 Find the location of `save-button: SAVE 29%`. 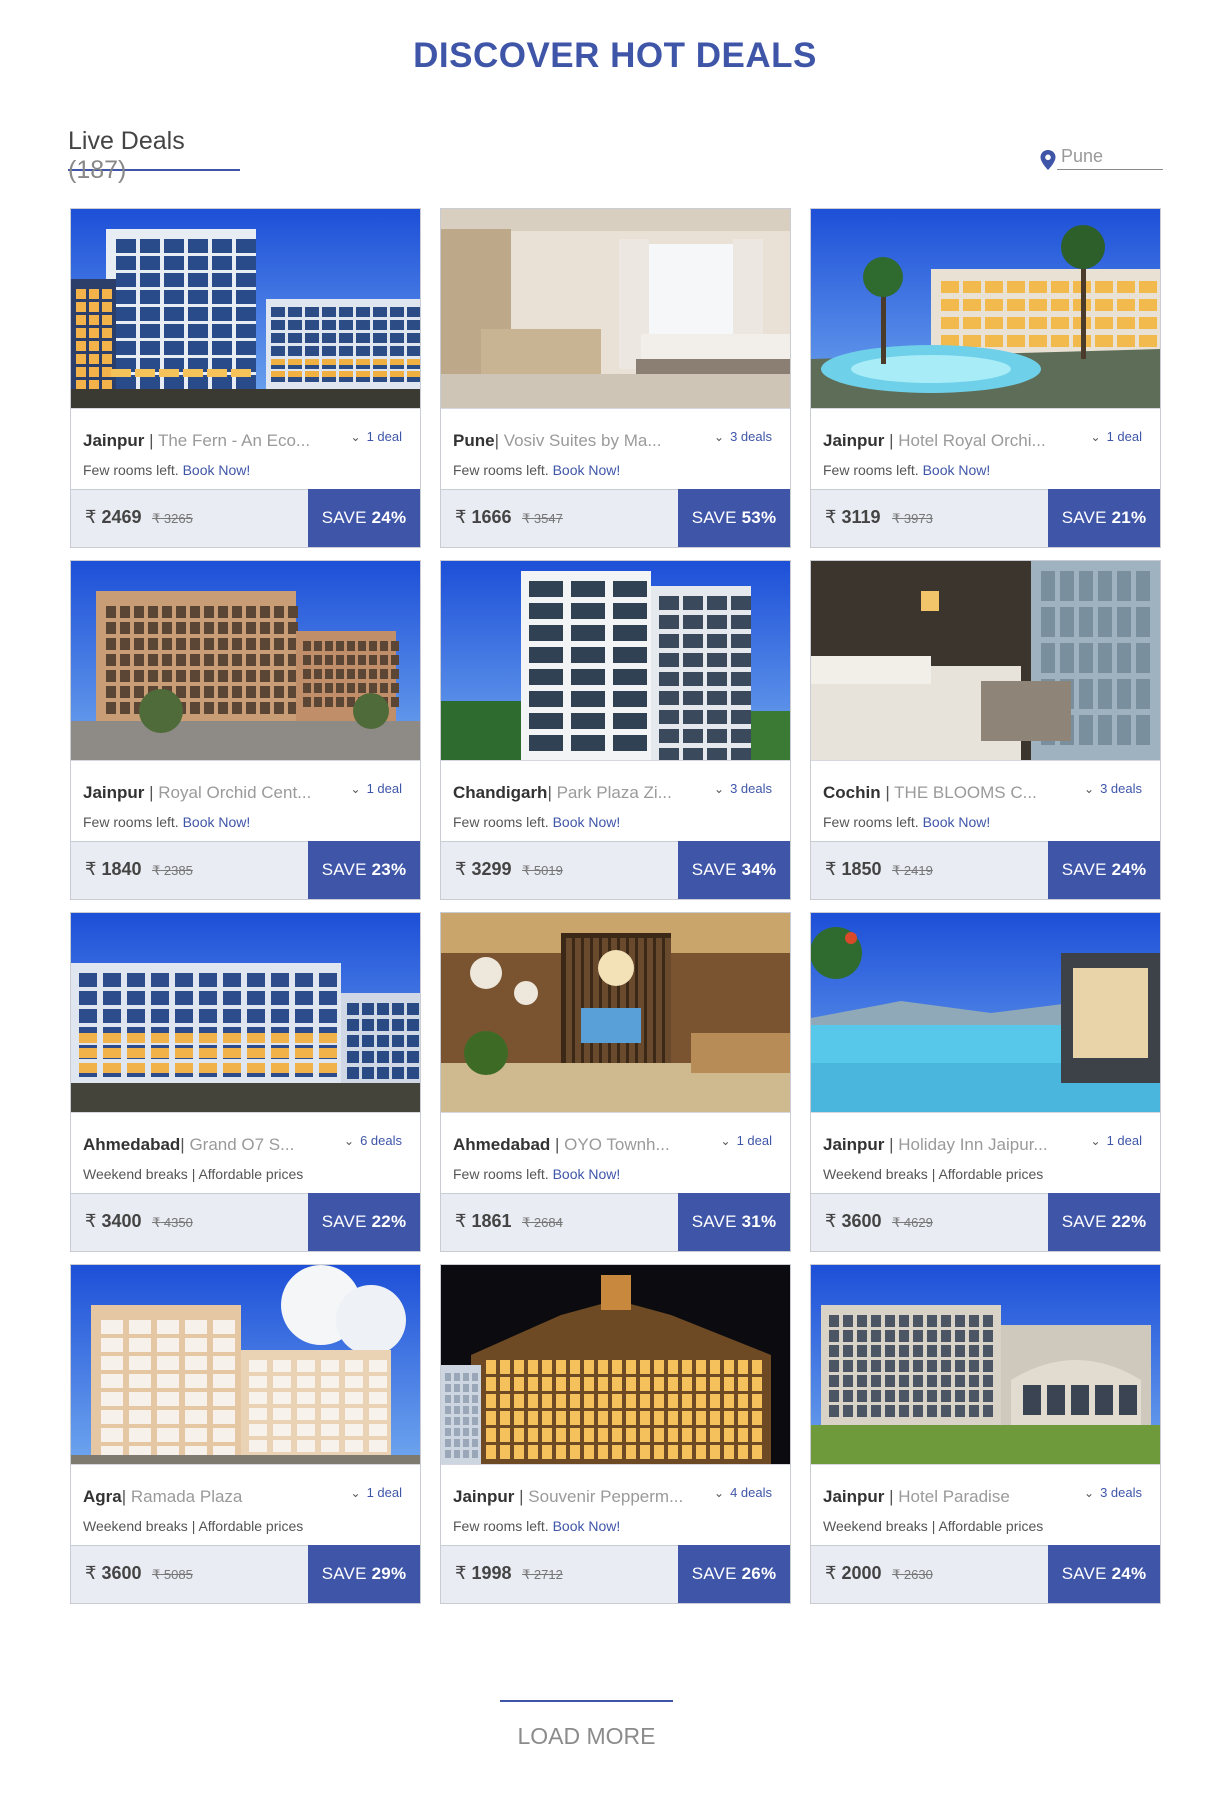

save-button: SAVE 29% is located at coordinates (364, 1574).